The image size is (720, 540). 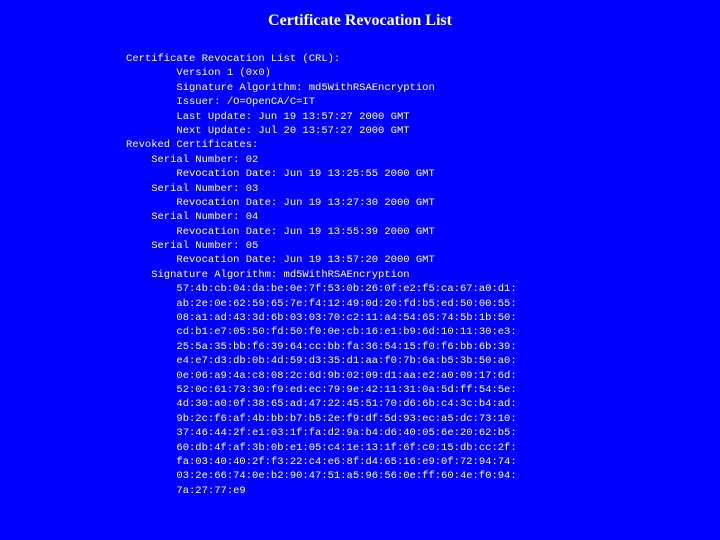 I want to click on slide-title: Certificate Revocation List, so click(x=360, y=20).